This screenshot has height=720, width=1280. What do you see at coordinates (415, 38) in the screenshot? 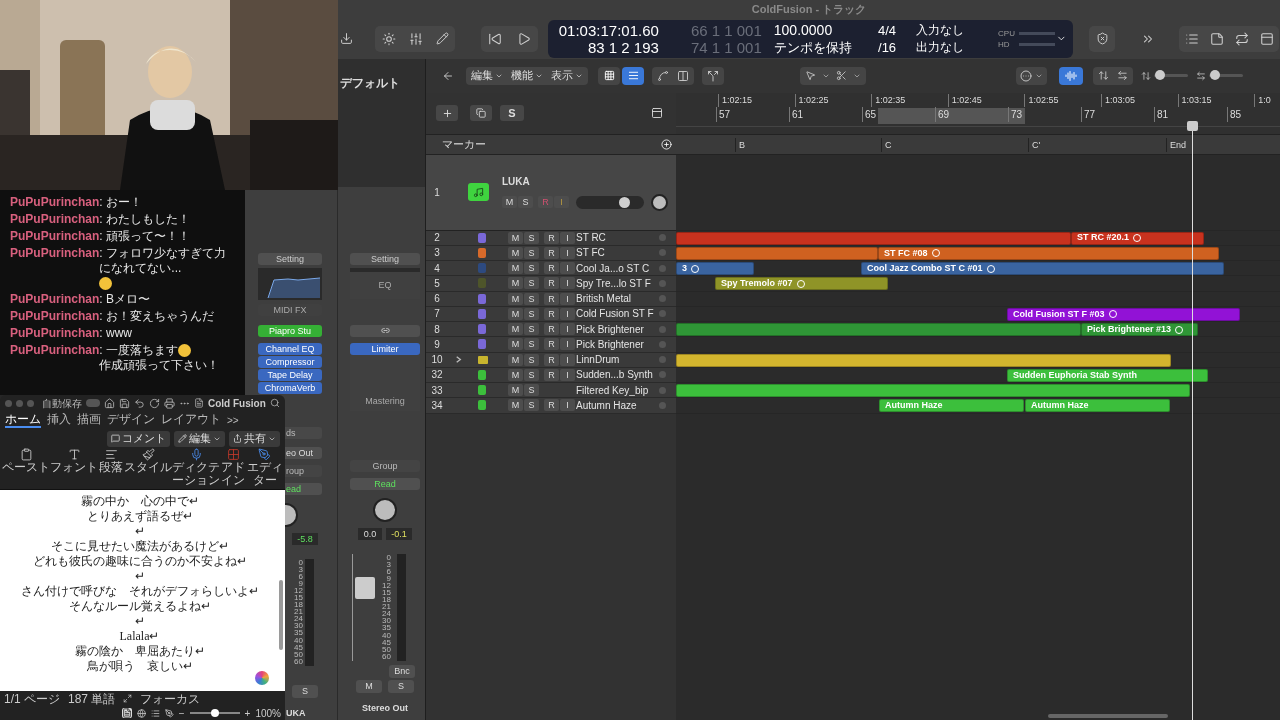
I see `mixer-icon` at bounding box center [415, 38].